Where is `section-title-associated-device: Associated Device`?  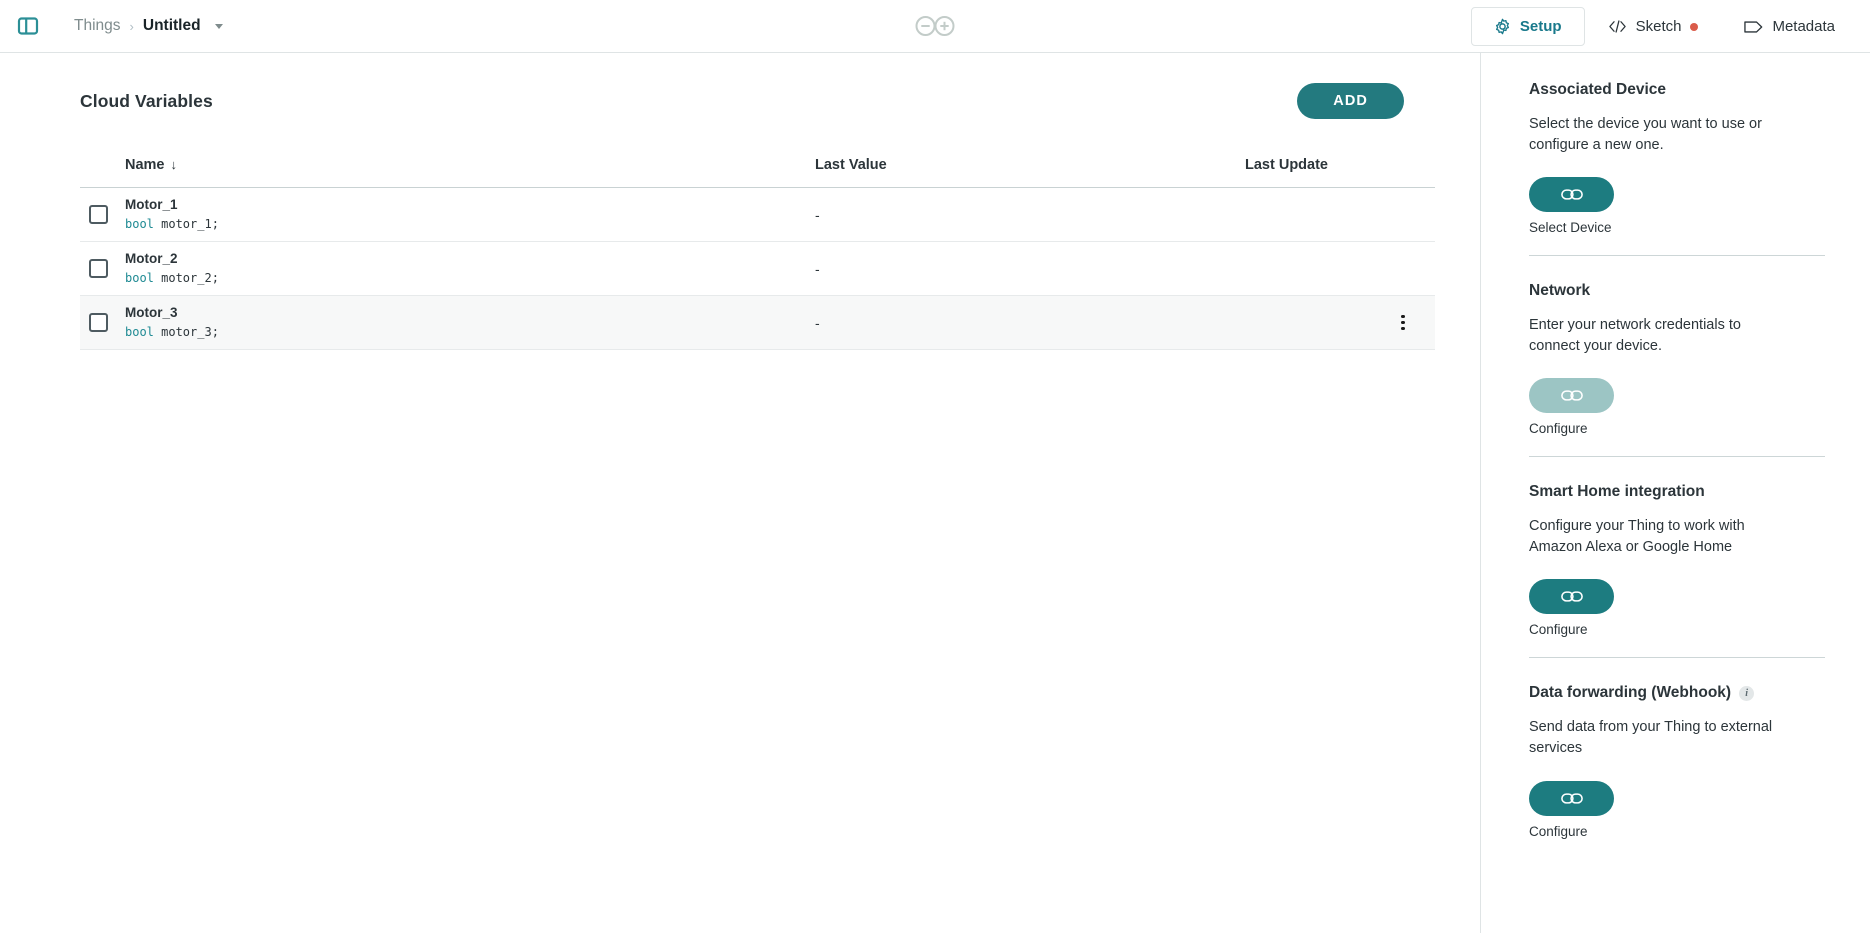 section-title-associated-device: Associated Device is located at coordinates (1677, 90).